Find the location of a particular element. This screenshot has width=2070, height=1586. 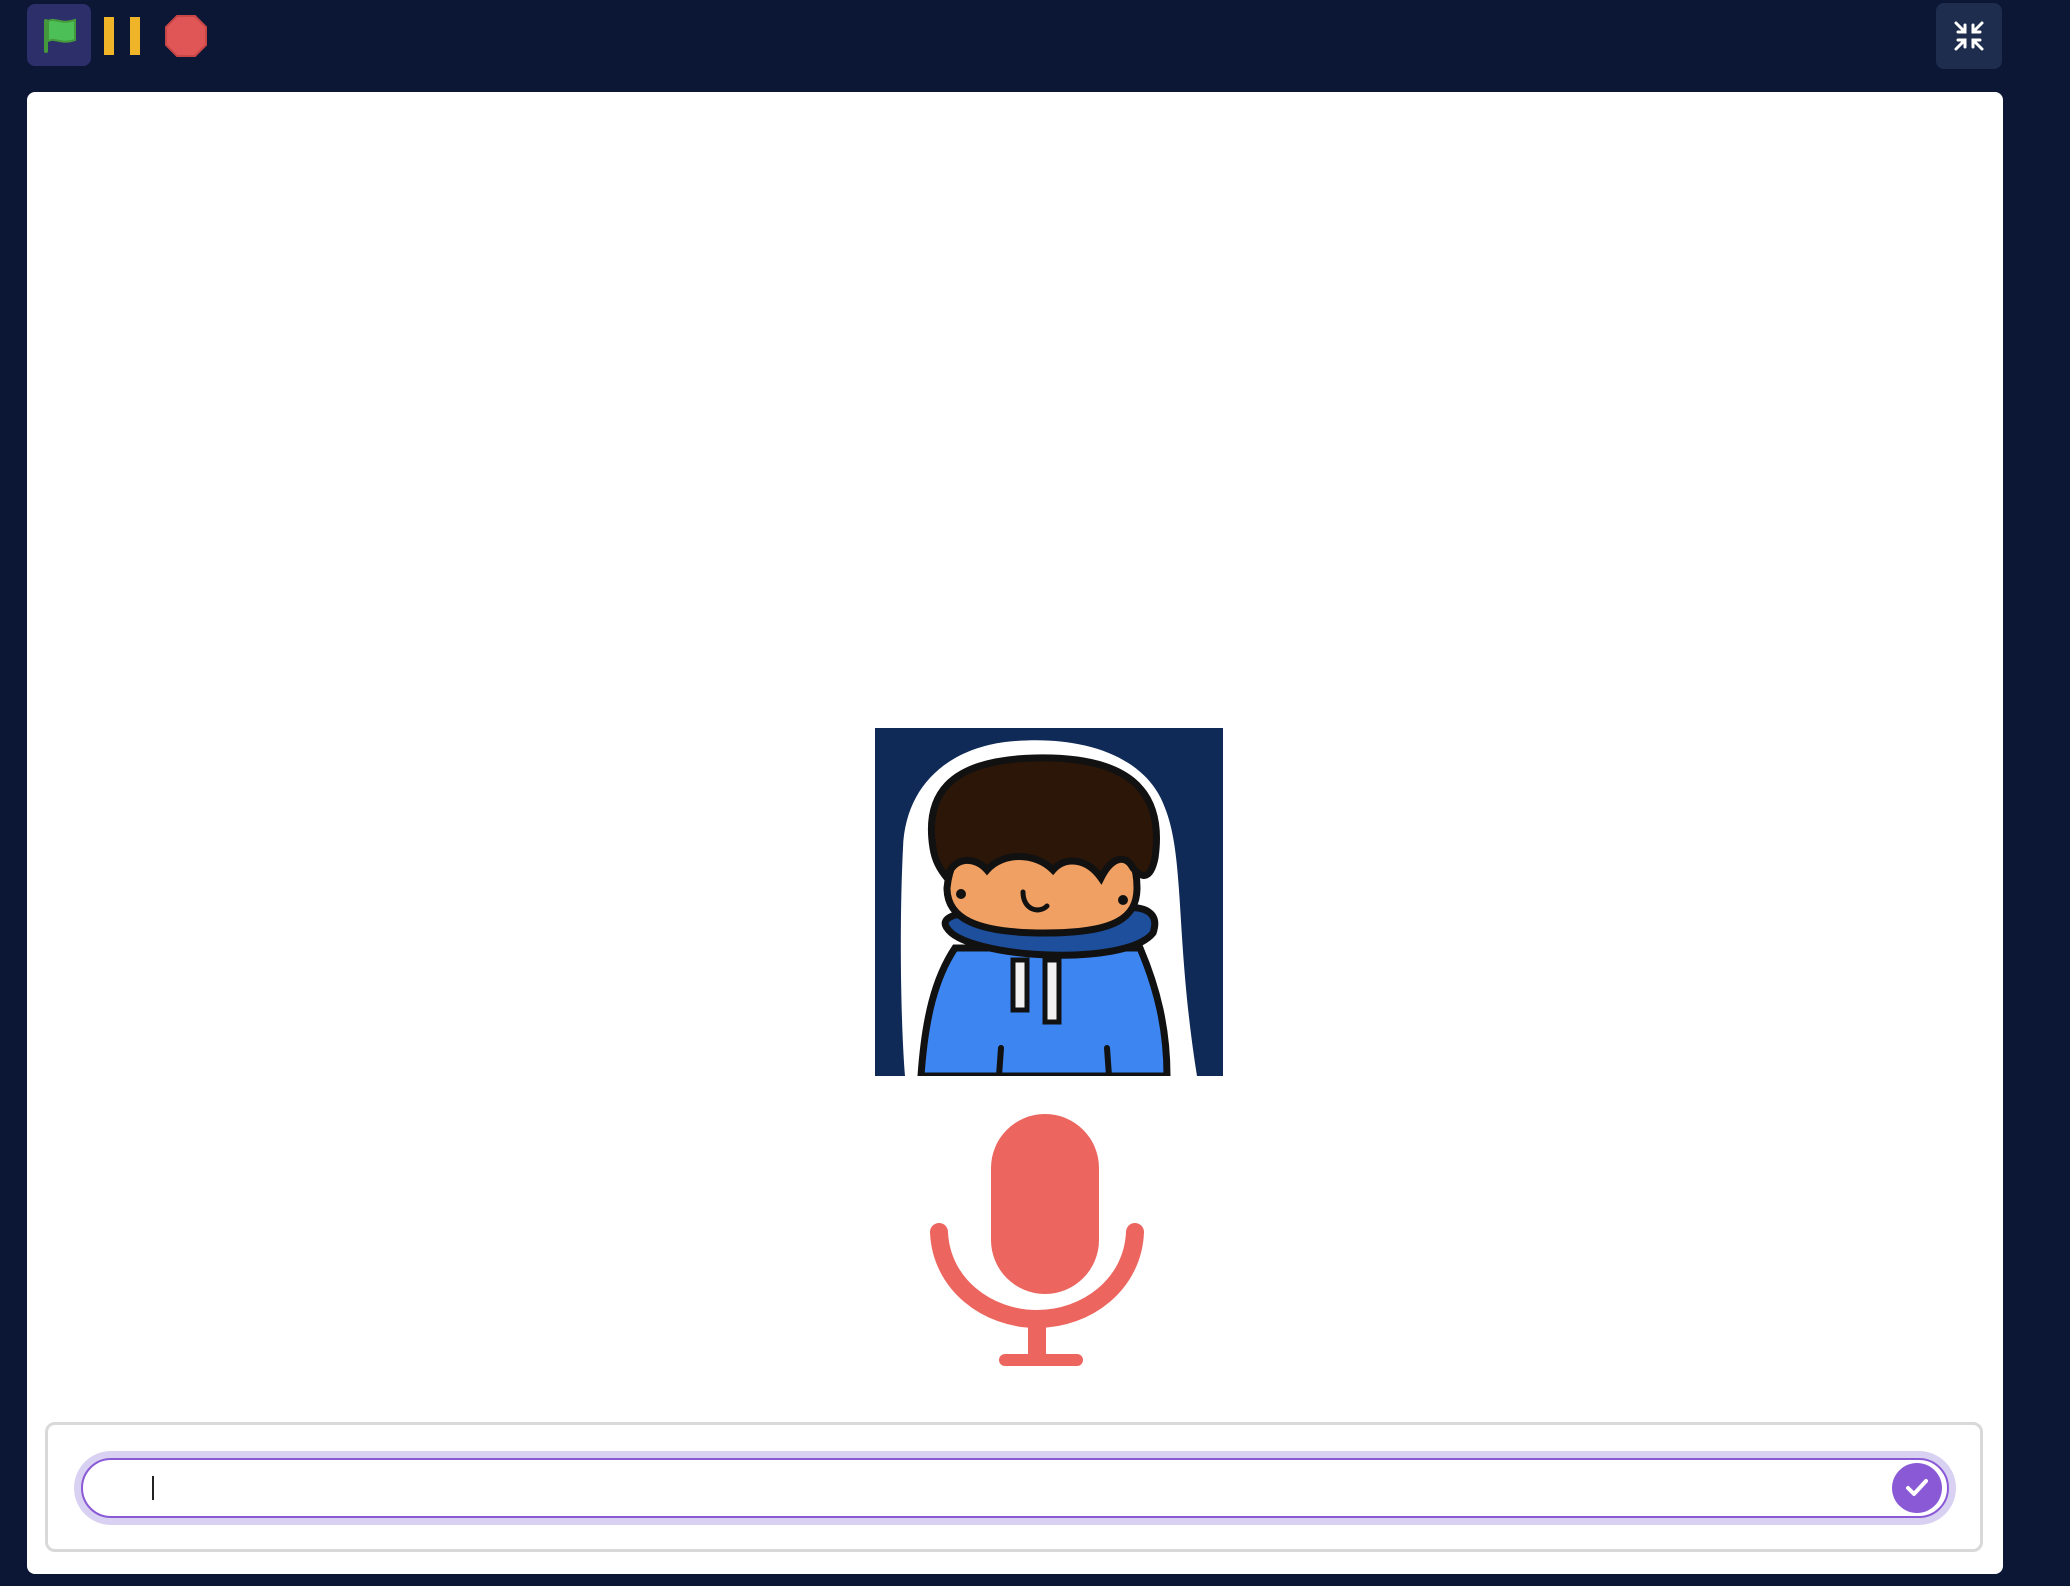

submit-answer-button is located at coordinates (1917, 1488).